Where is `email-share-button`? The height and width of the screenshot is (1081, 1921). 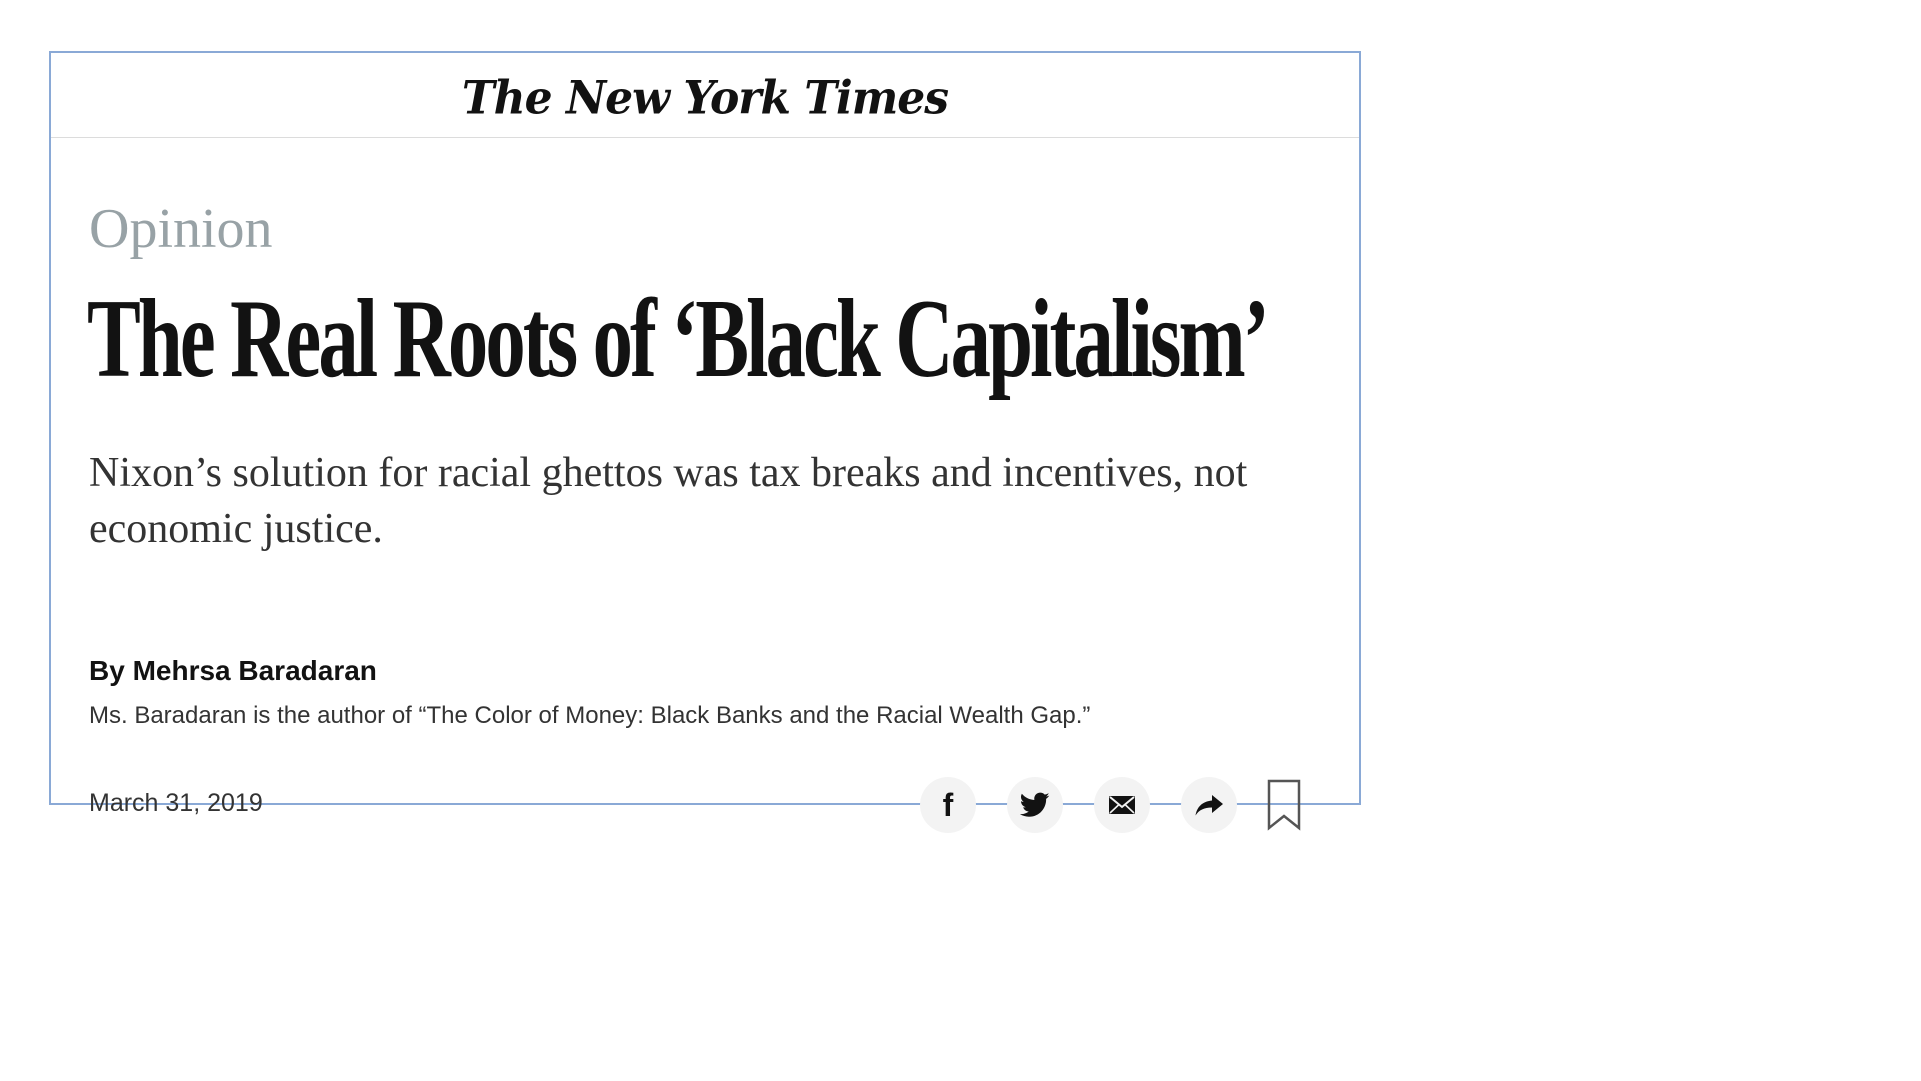 email-share-button is located at coordinates (1122, 805).